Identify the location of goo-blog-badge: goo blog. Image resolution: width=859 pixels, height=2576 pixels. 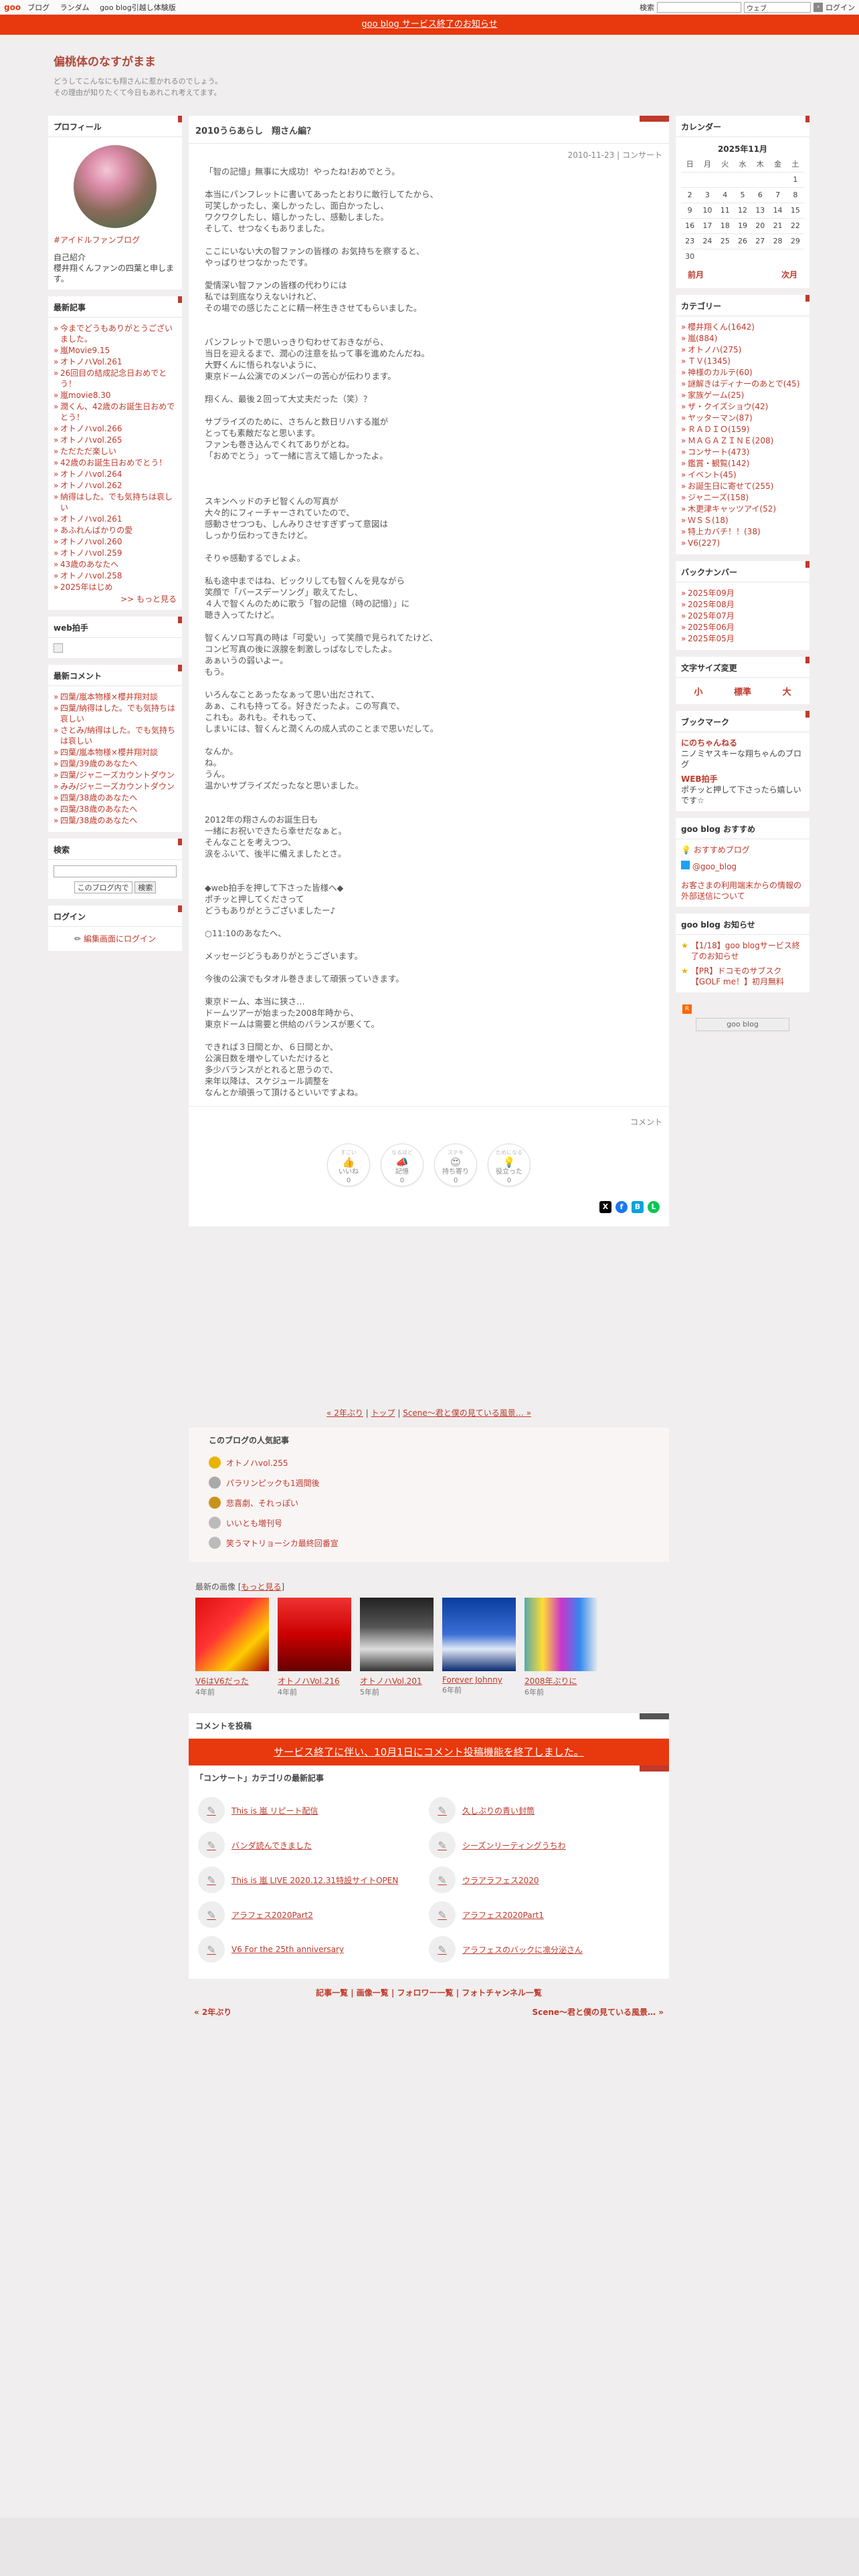
(742, 1024).